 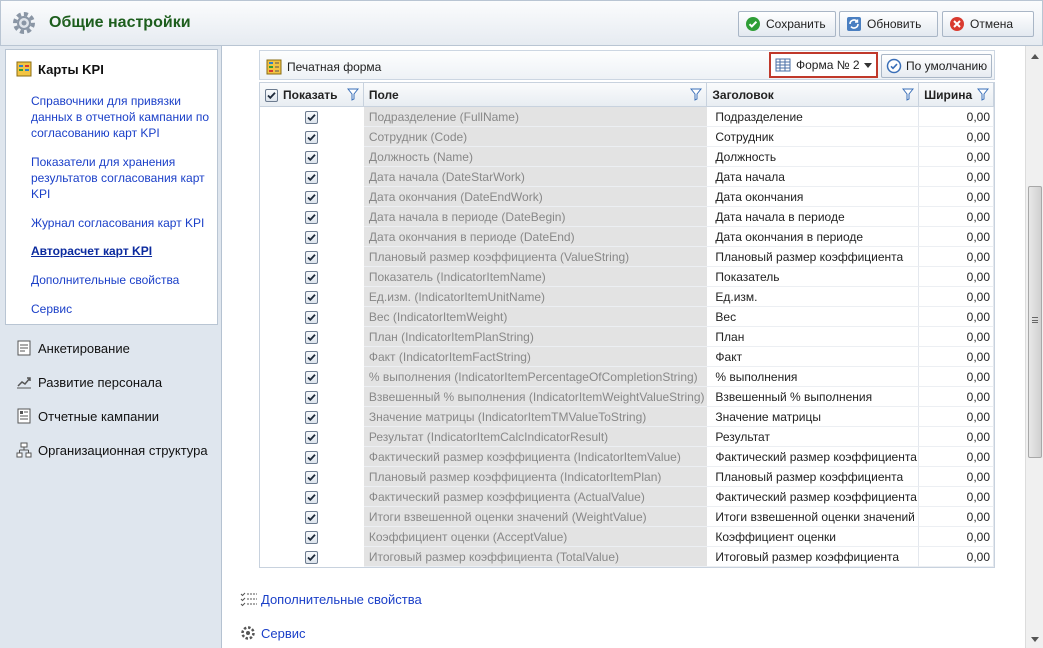 I want to click on form-select-dropdown: Форма № 2, so click(x=823, y=65).